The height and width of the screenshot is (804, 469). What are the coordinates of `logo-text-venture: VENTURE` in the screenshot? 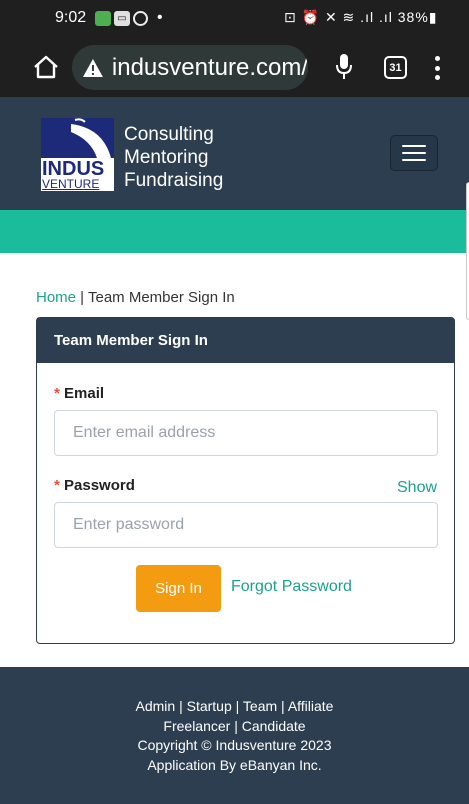 It's located at (71, 184).